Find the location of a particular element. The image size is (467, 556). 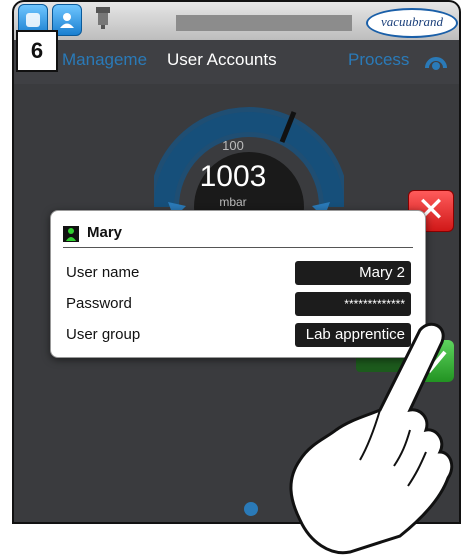

tab-process: Process is located at coordinates (378, 60).